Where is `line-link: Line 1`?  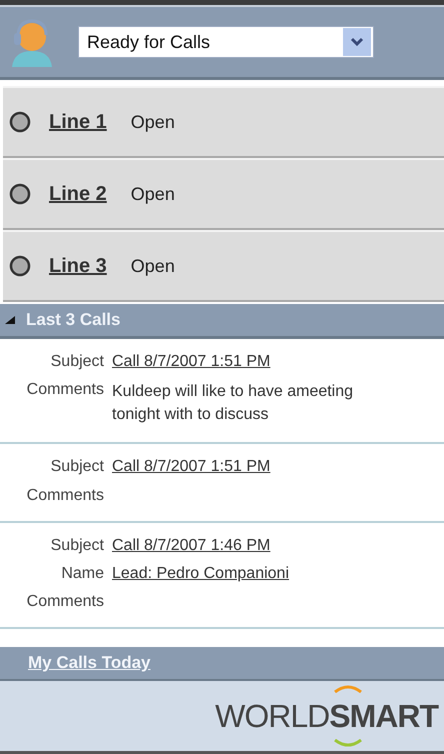
line-link: Line 1 is located at coordinates (78, 122).